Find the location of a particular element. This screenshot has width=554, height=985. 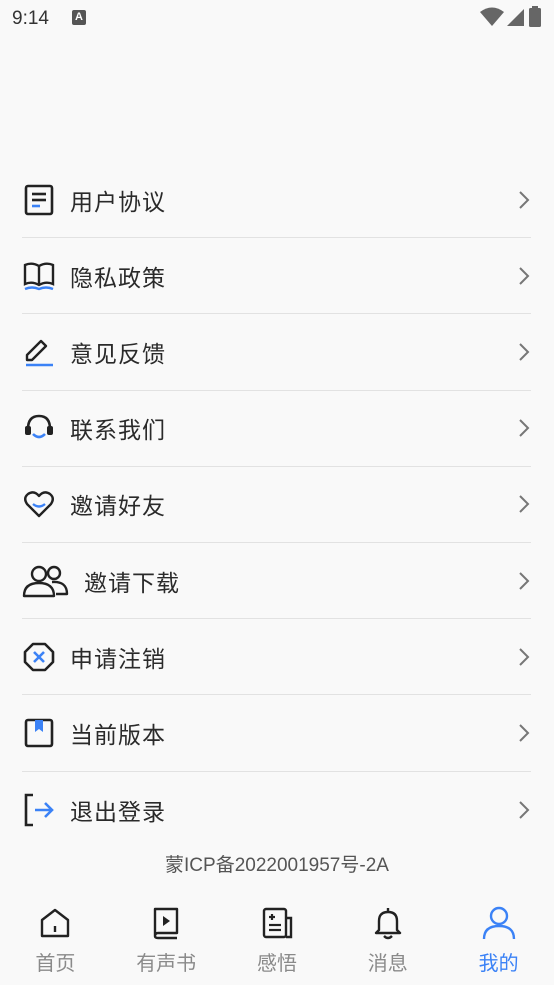

status-bar: 9:14 A is located at coordinates (277, 19).